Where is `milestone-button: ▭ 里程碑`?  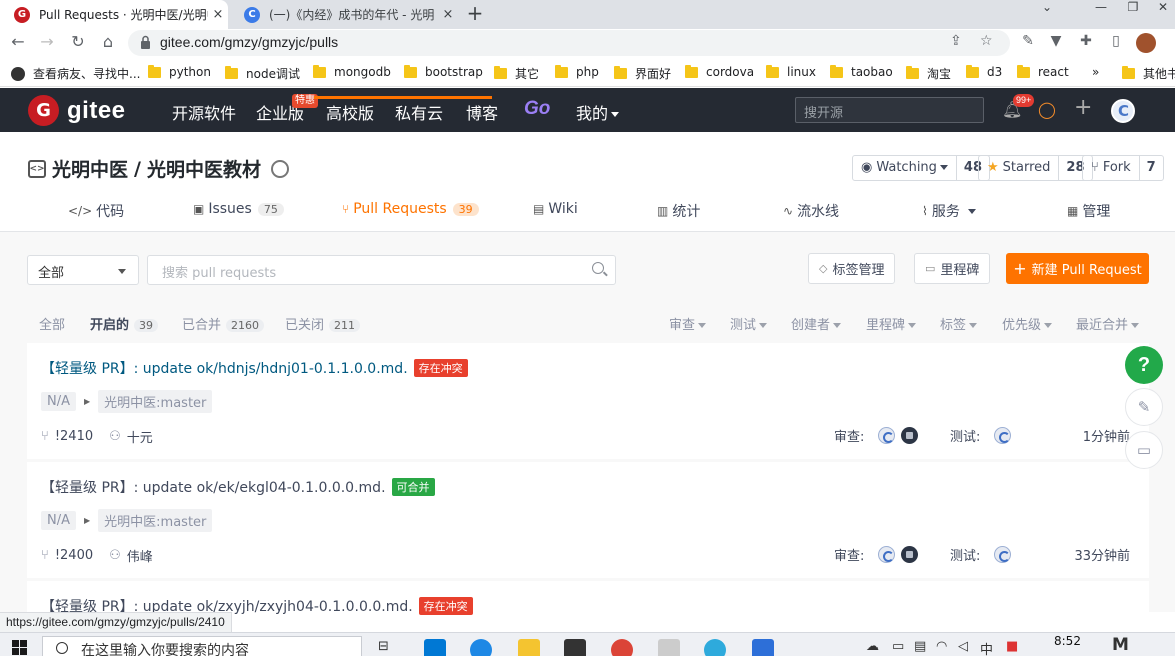 milestone-button: ▭ 里程碑 is located at coordinates (952, 268).